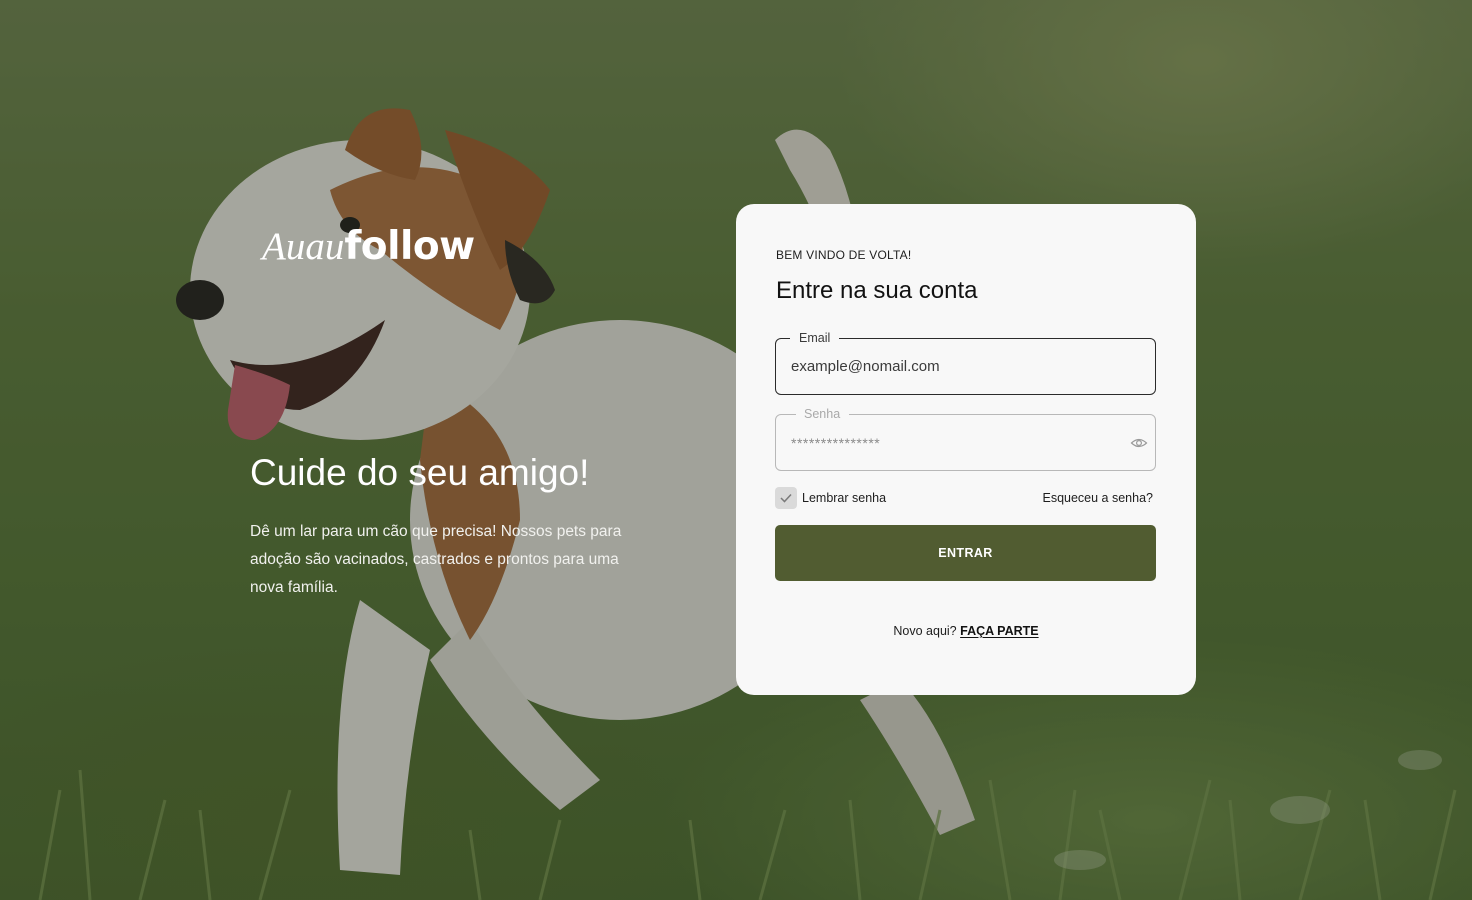 The width and height of the screenshot is (1472, 900). Describe the element at coordinates (925, 631) in the screenshot. I see `signup-prompt-text: Novo aqui?` at that location.